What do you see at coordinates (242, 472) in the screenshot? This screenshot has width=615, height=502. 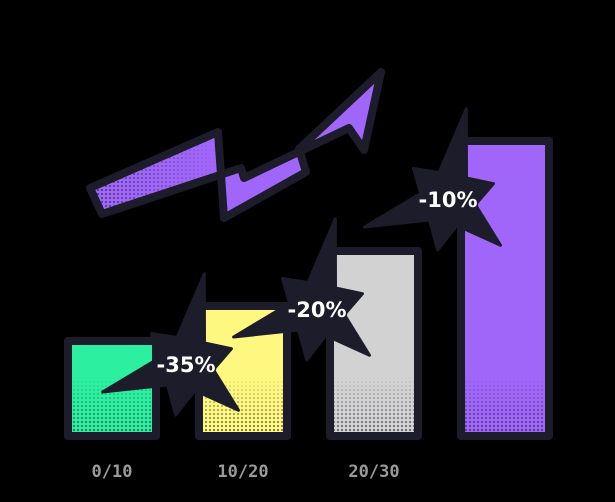 I see `x-tick-label: 10/20` at bounding box center [242, 472].